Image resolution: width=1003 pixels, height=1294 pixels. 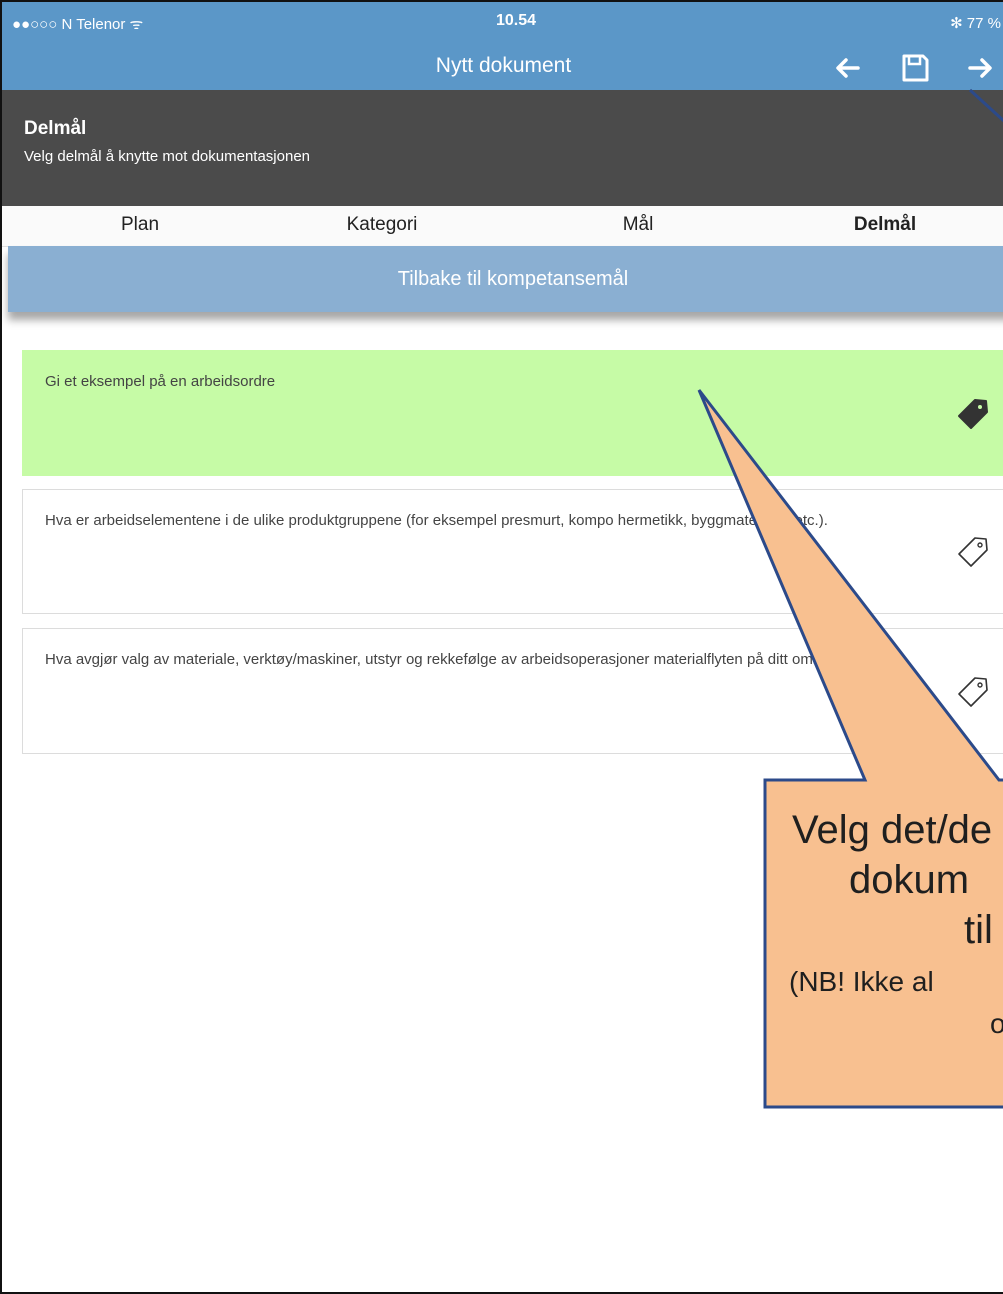 What do you see at coordinates (505, 279) in the screenshot?
I see `back-to-goals-button: Tilbake til kompetansemål` at bounding box center [505, 279].